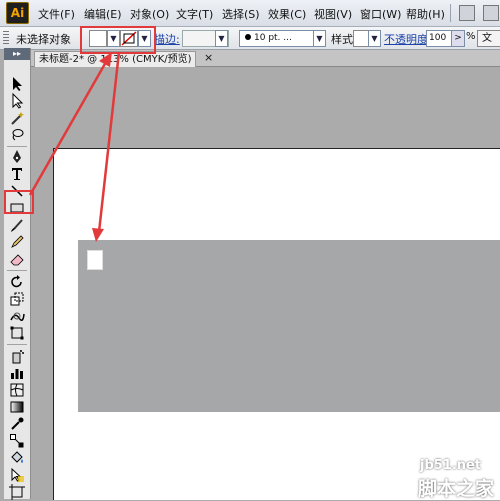 This screenshot has width=500, height=501. Describe the element at coordinates (17, 174) in the screenshot. I see `type-tool-icon` at that location.